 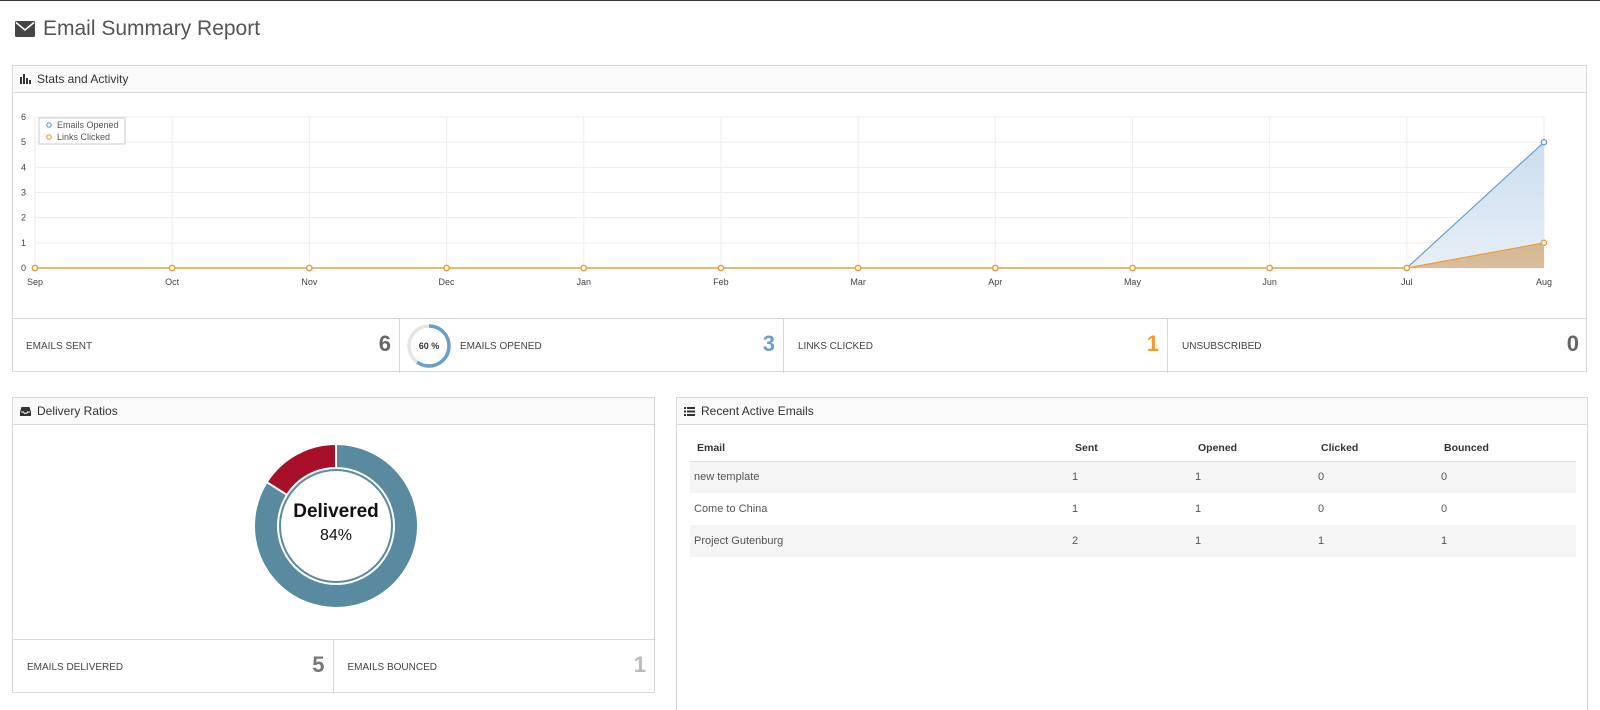 What do you see at coordinates (23, 218) in the screenshot?
I see `y-tick-label: 2` at bounding box center [23, 218].